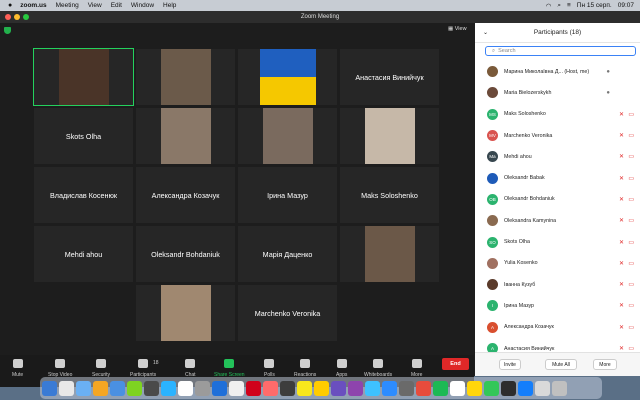 This screenshot has height=400, width=640. What do you see at coordinates (557, 199) in the screenshot?
I see `participant-row: OB Oleksandr Bohdaniuk ▭ ✕` at bounding box center [557, 199].